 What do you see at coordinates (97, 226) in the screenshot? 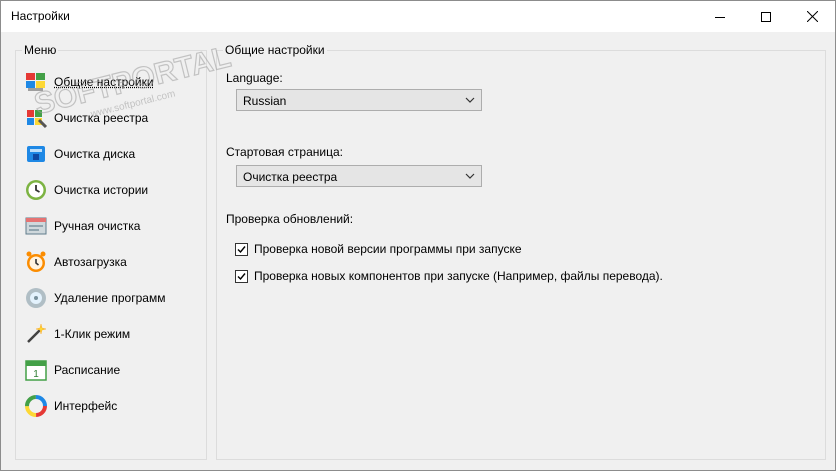
I see `menu-item-label: Ручная очистка` at bounding box center [97, 226].